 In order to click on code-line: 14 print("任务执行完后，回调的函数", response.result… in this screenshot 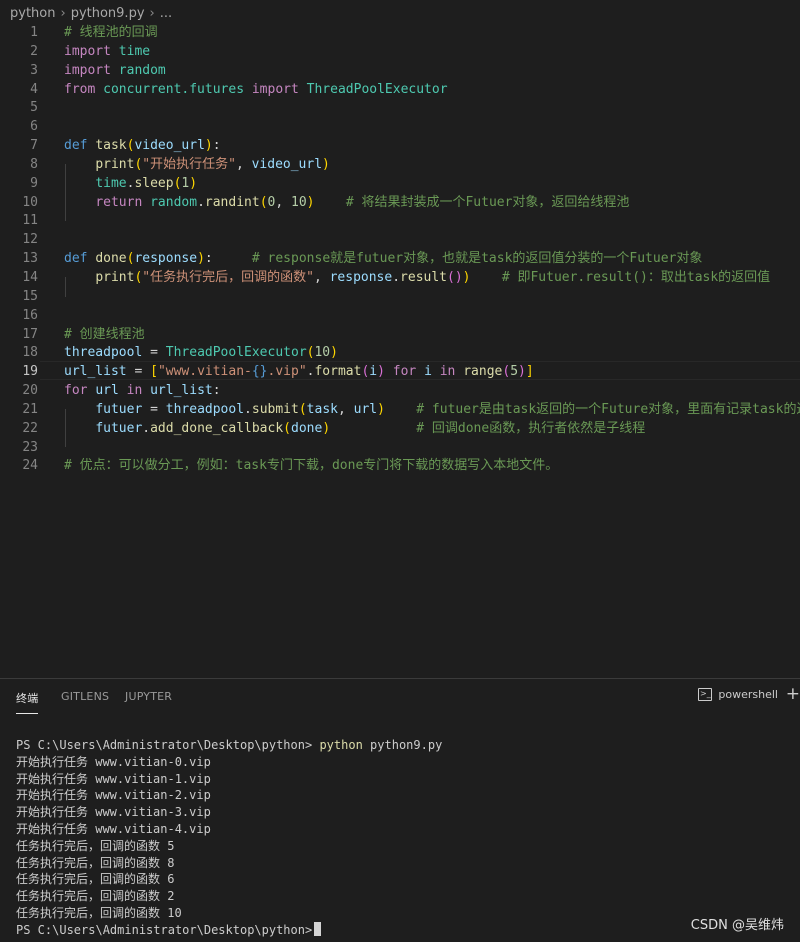, I will do `click(400, 278)`.